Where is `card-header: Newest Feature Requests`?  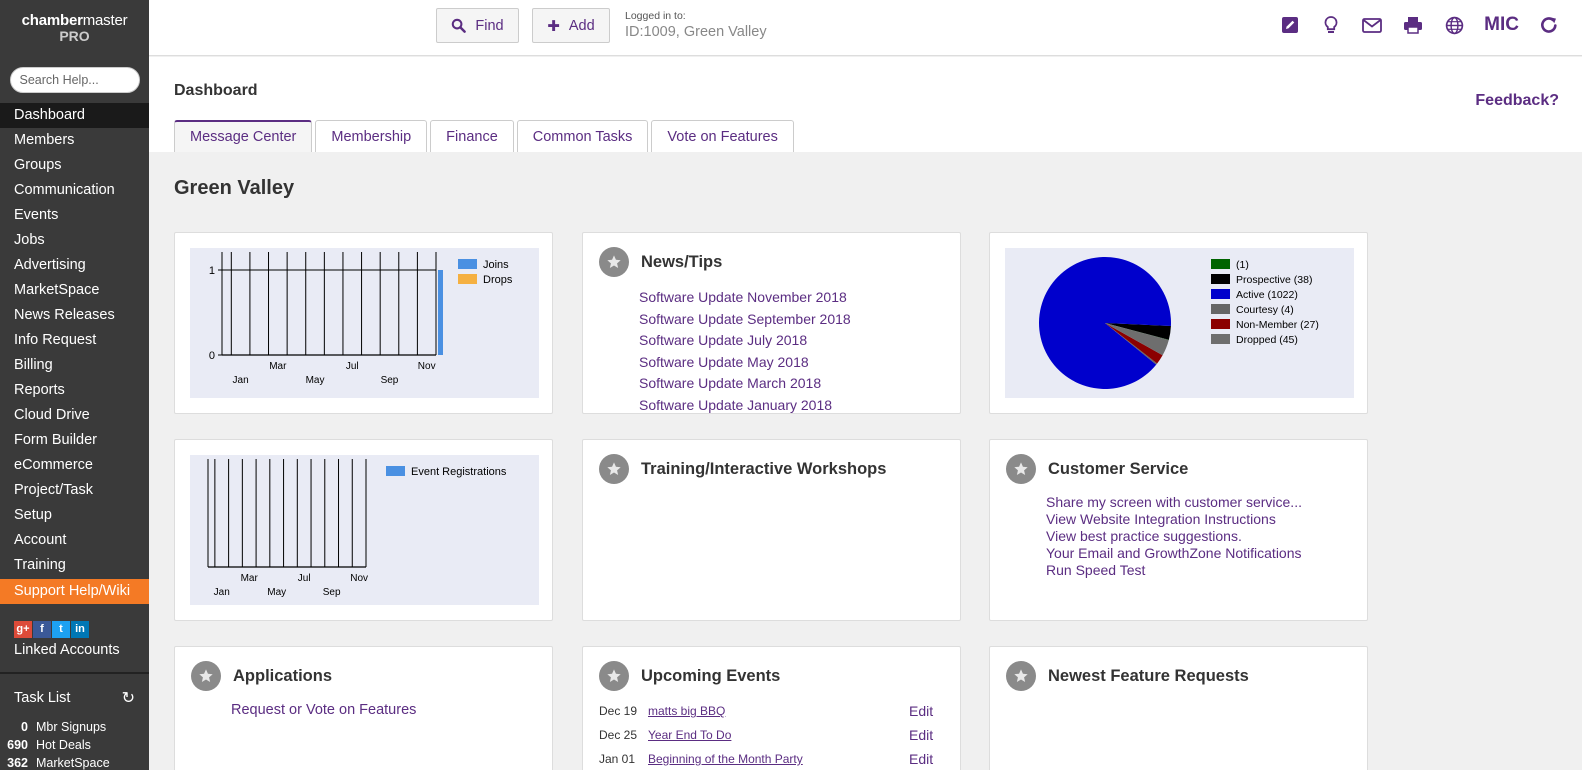 card-header: Newest Feature Requests is located at coordinates (1127, 676).